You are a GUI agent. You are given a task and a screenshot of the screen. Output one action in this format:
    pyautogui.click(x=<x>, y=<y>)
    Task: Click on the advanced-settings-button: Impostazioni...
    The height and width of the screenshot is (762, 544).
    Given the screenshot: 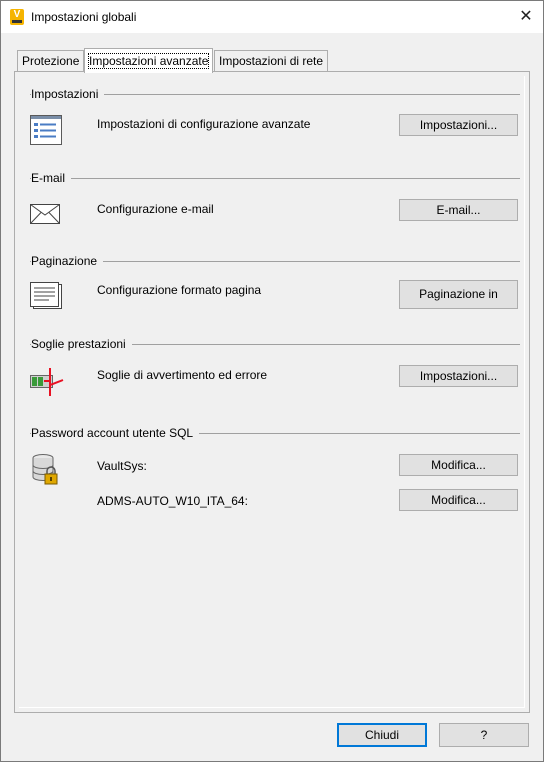 What is the action you would take?
    pyautogui.click(x=458, y=125)
    